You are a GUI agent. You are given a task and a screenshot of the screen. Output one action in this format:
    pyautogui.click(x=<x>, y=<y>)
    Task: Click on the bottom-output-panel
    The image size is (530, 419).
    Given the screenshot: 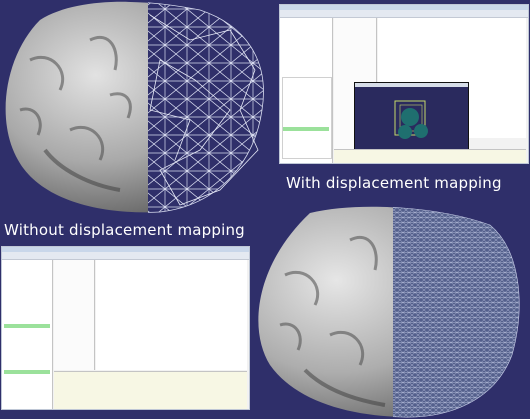 What is the action you would take?
    pyautogui.click(x=150, y=390)
    